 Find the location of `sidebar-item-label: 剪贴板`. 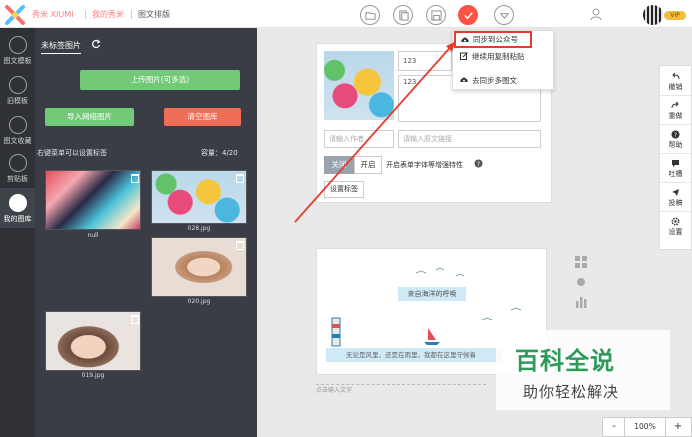

sidebar-item-label: 剪贴板 is located at coordinates (17, 179).